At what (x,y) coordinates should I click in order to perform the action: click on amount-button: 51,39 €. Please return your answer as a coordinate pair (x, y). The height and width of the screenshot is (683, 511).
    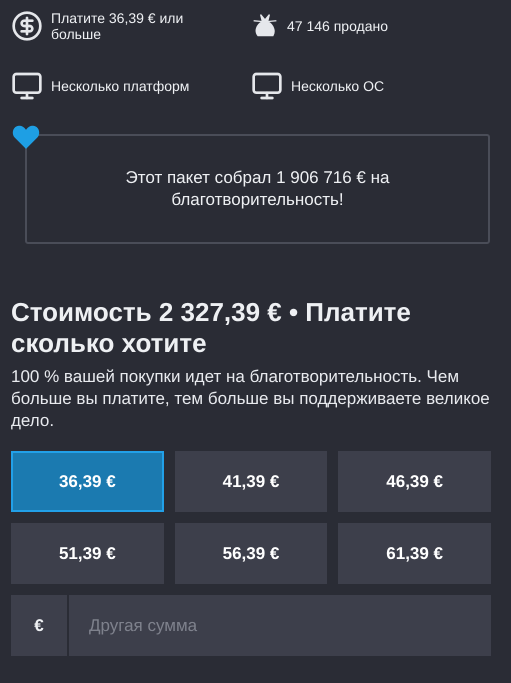
    Looking at the image, I should click on (87, 553).